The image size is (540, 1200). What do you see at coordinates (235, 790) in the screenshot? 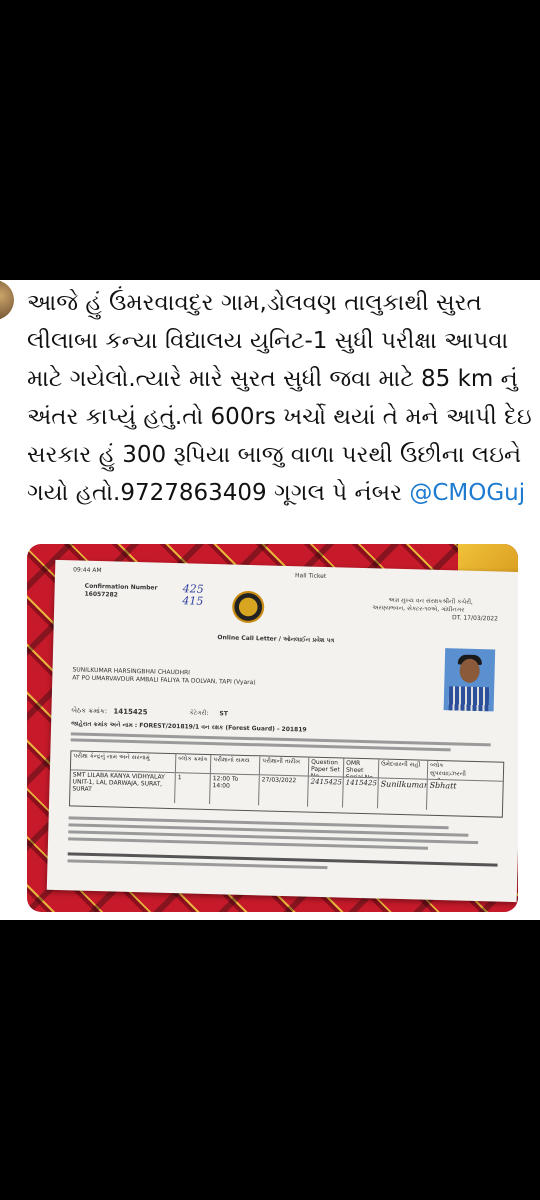
I see `table-cell: 12:00 To 14:00` at bounding box center [235, 790].